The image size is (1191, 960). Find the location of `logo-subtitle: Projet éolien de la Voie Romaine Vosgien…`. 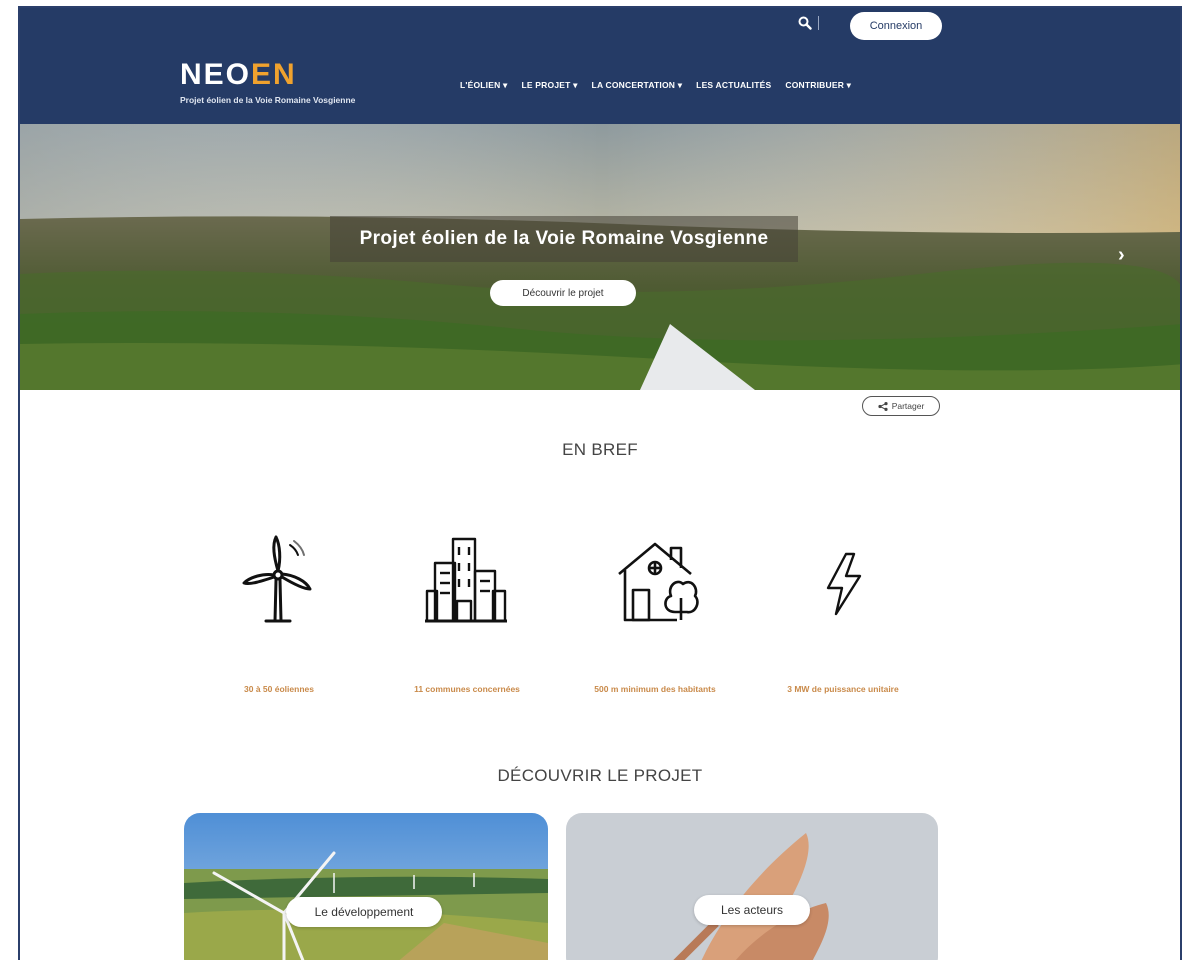

logo-subtitle: Projet éolien de la Voie Romaine Vosgien… is located at coordinates (268, 100).